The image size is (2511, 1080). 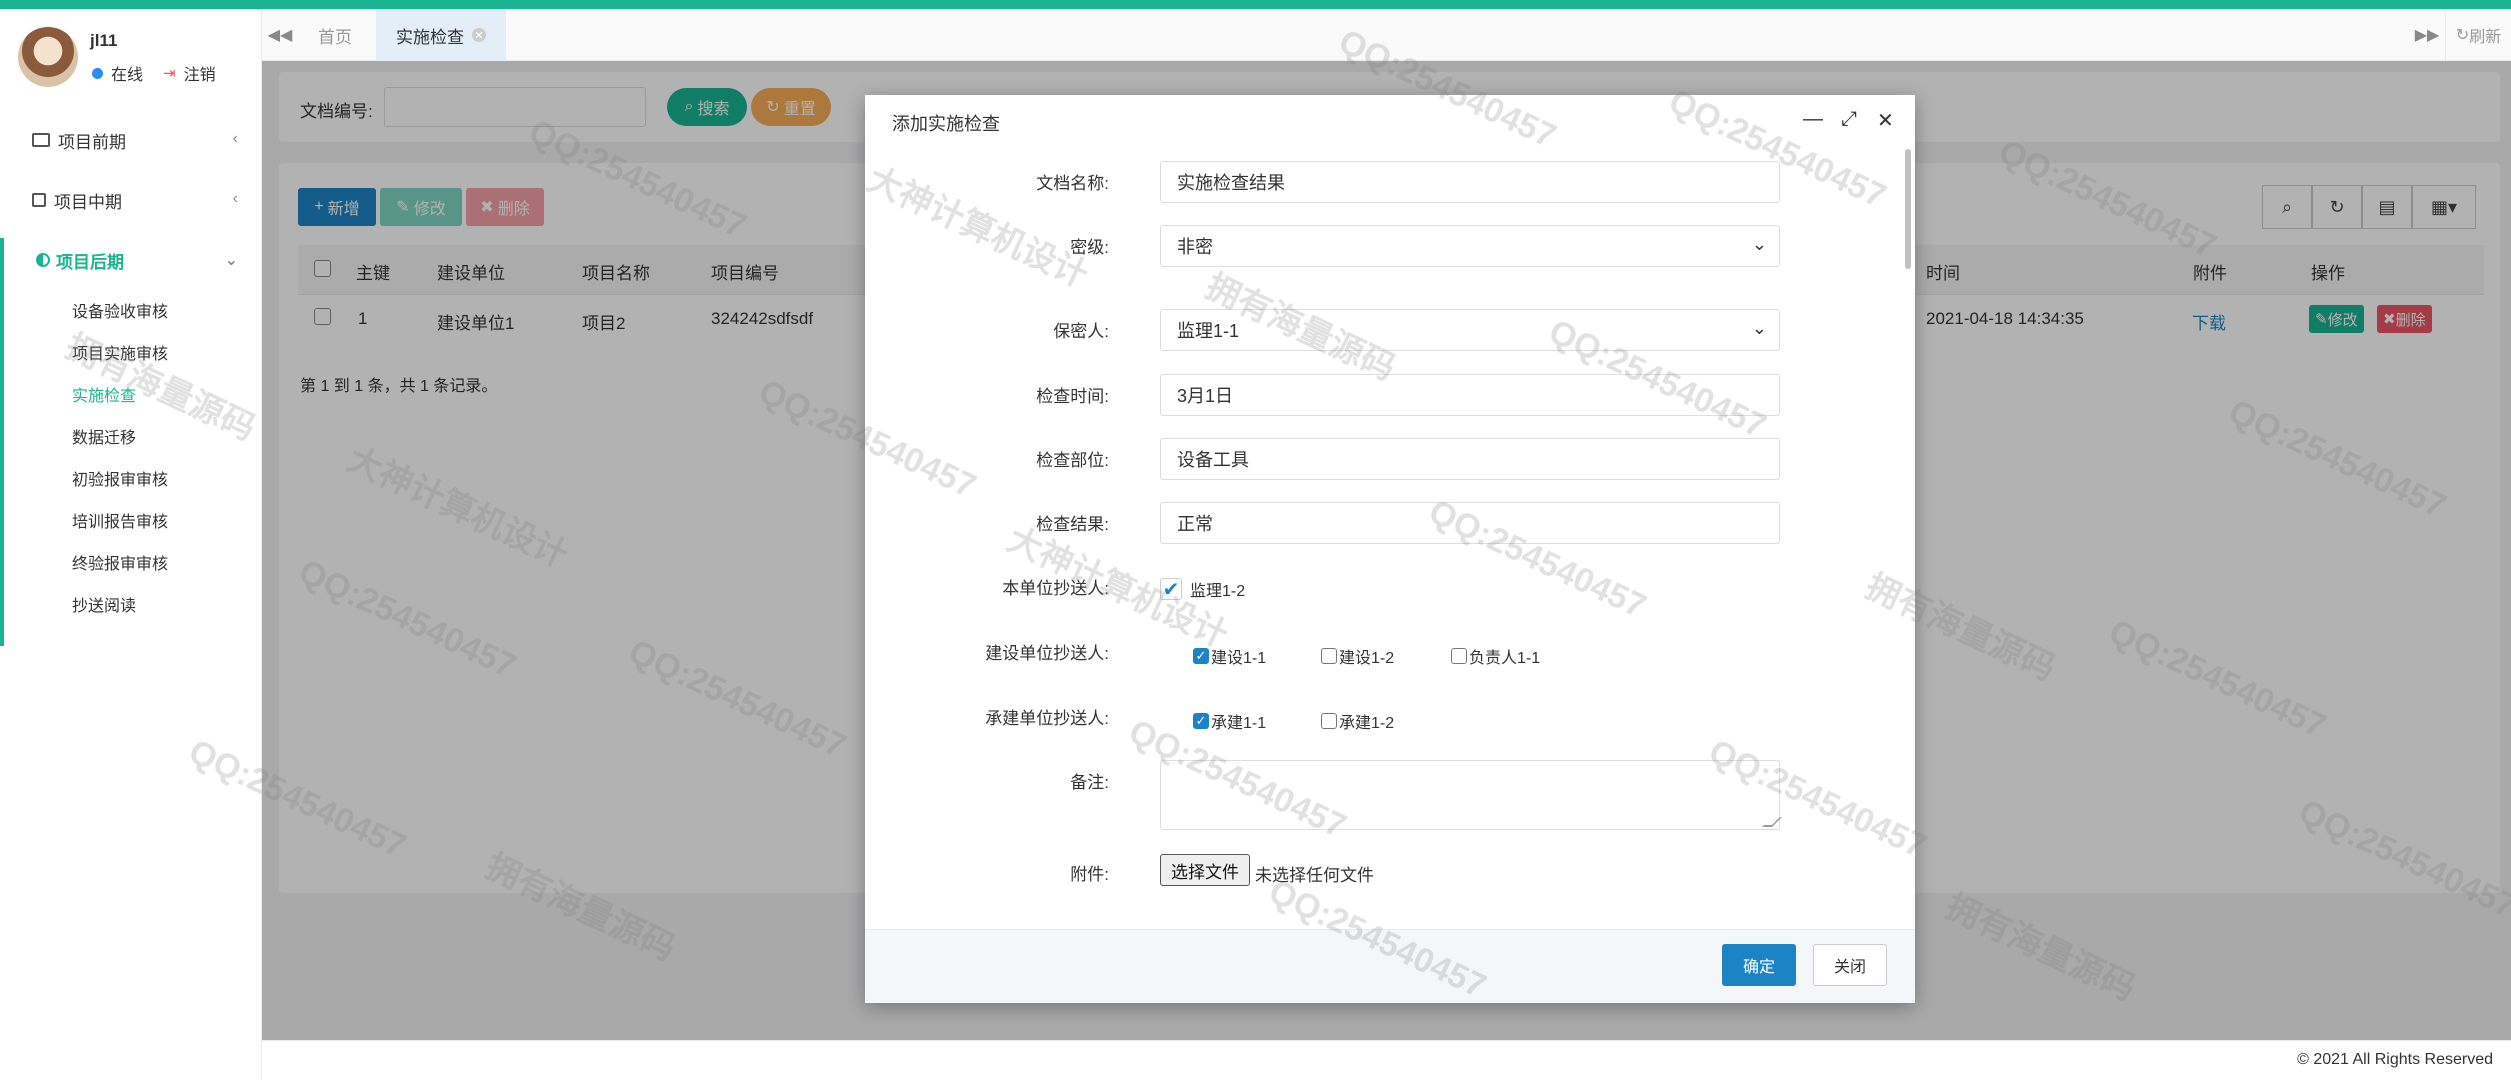 I want to click on check-result-label: 检查结果:, so click(x=1072, y=524).